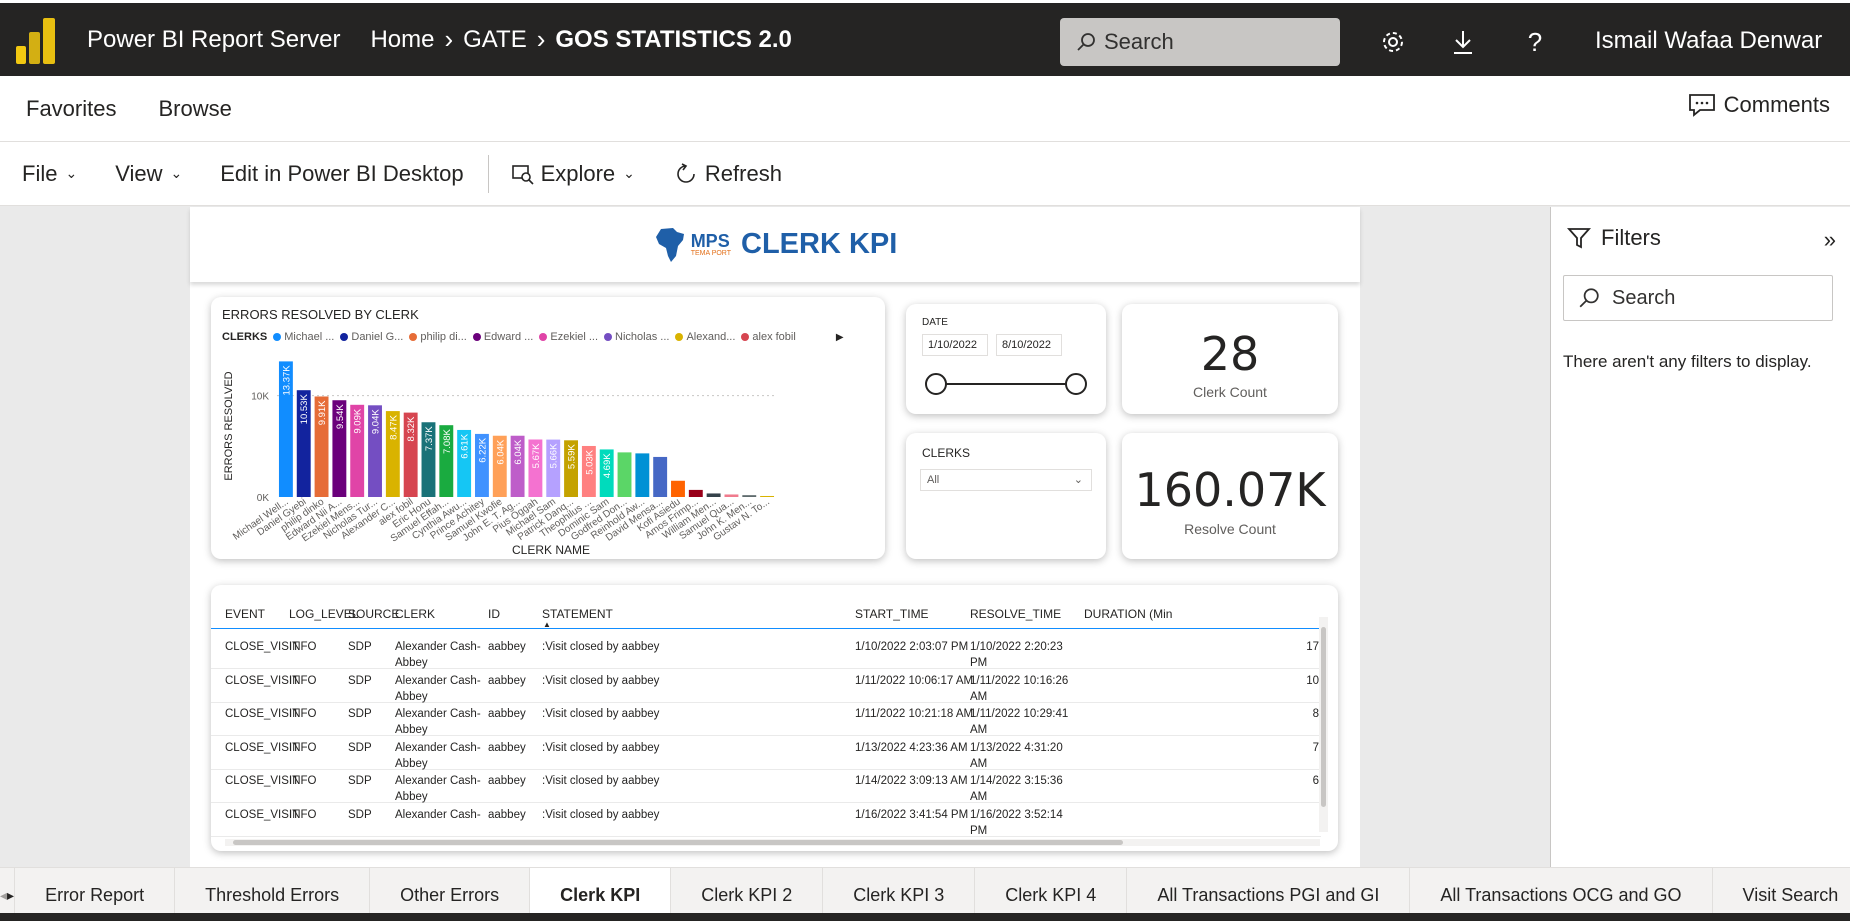 The image size is (1850, 921). I want to click on date-slicer: DATE 1/10/2022 8/10/2022, so click(1006, 359).